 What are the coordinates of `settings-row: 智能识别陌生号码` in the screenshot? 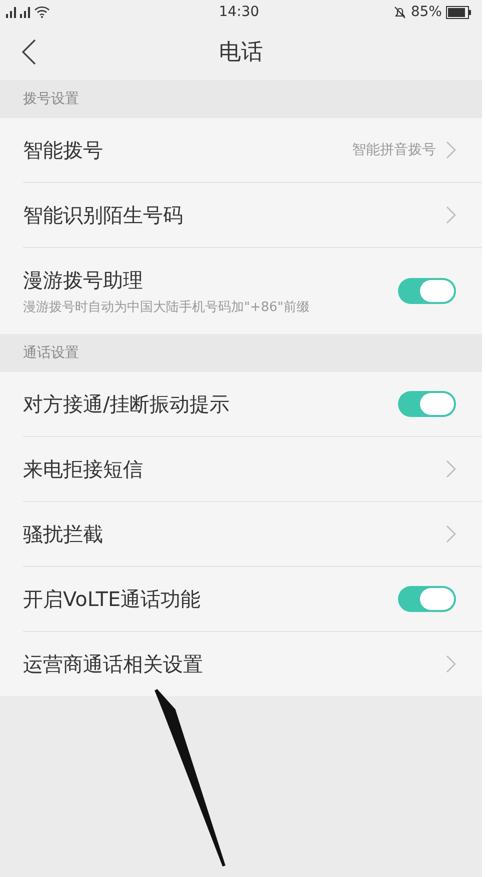 It's located at (252, 215).